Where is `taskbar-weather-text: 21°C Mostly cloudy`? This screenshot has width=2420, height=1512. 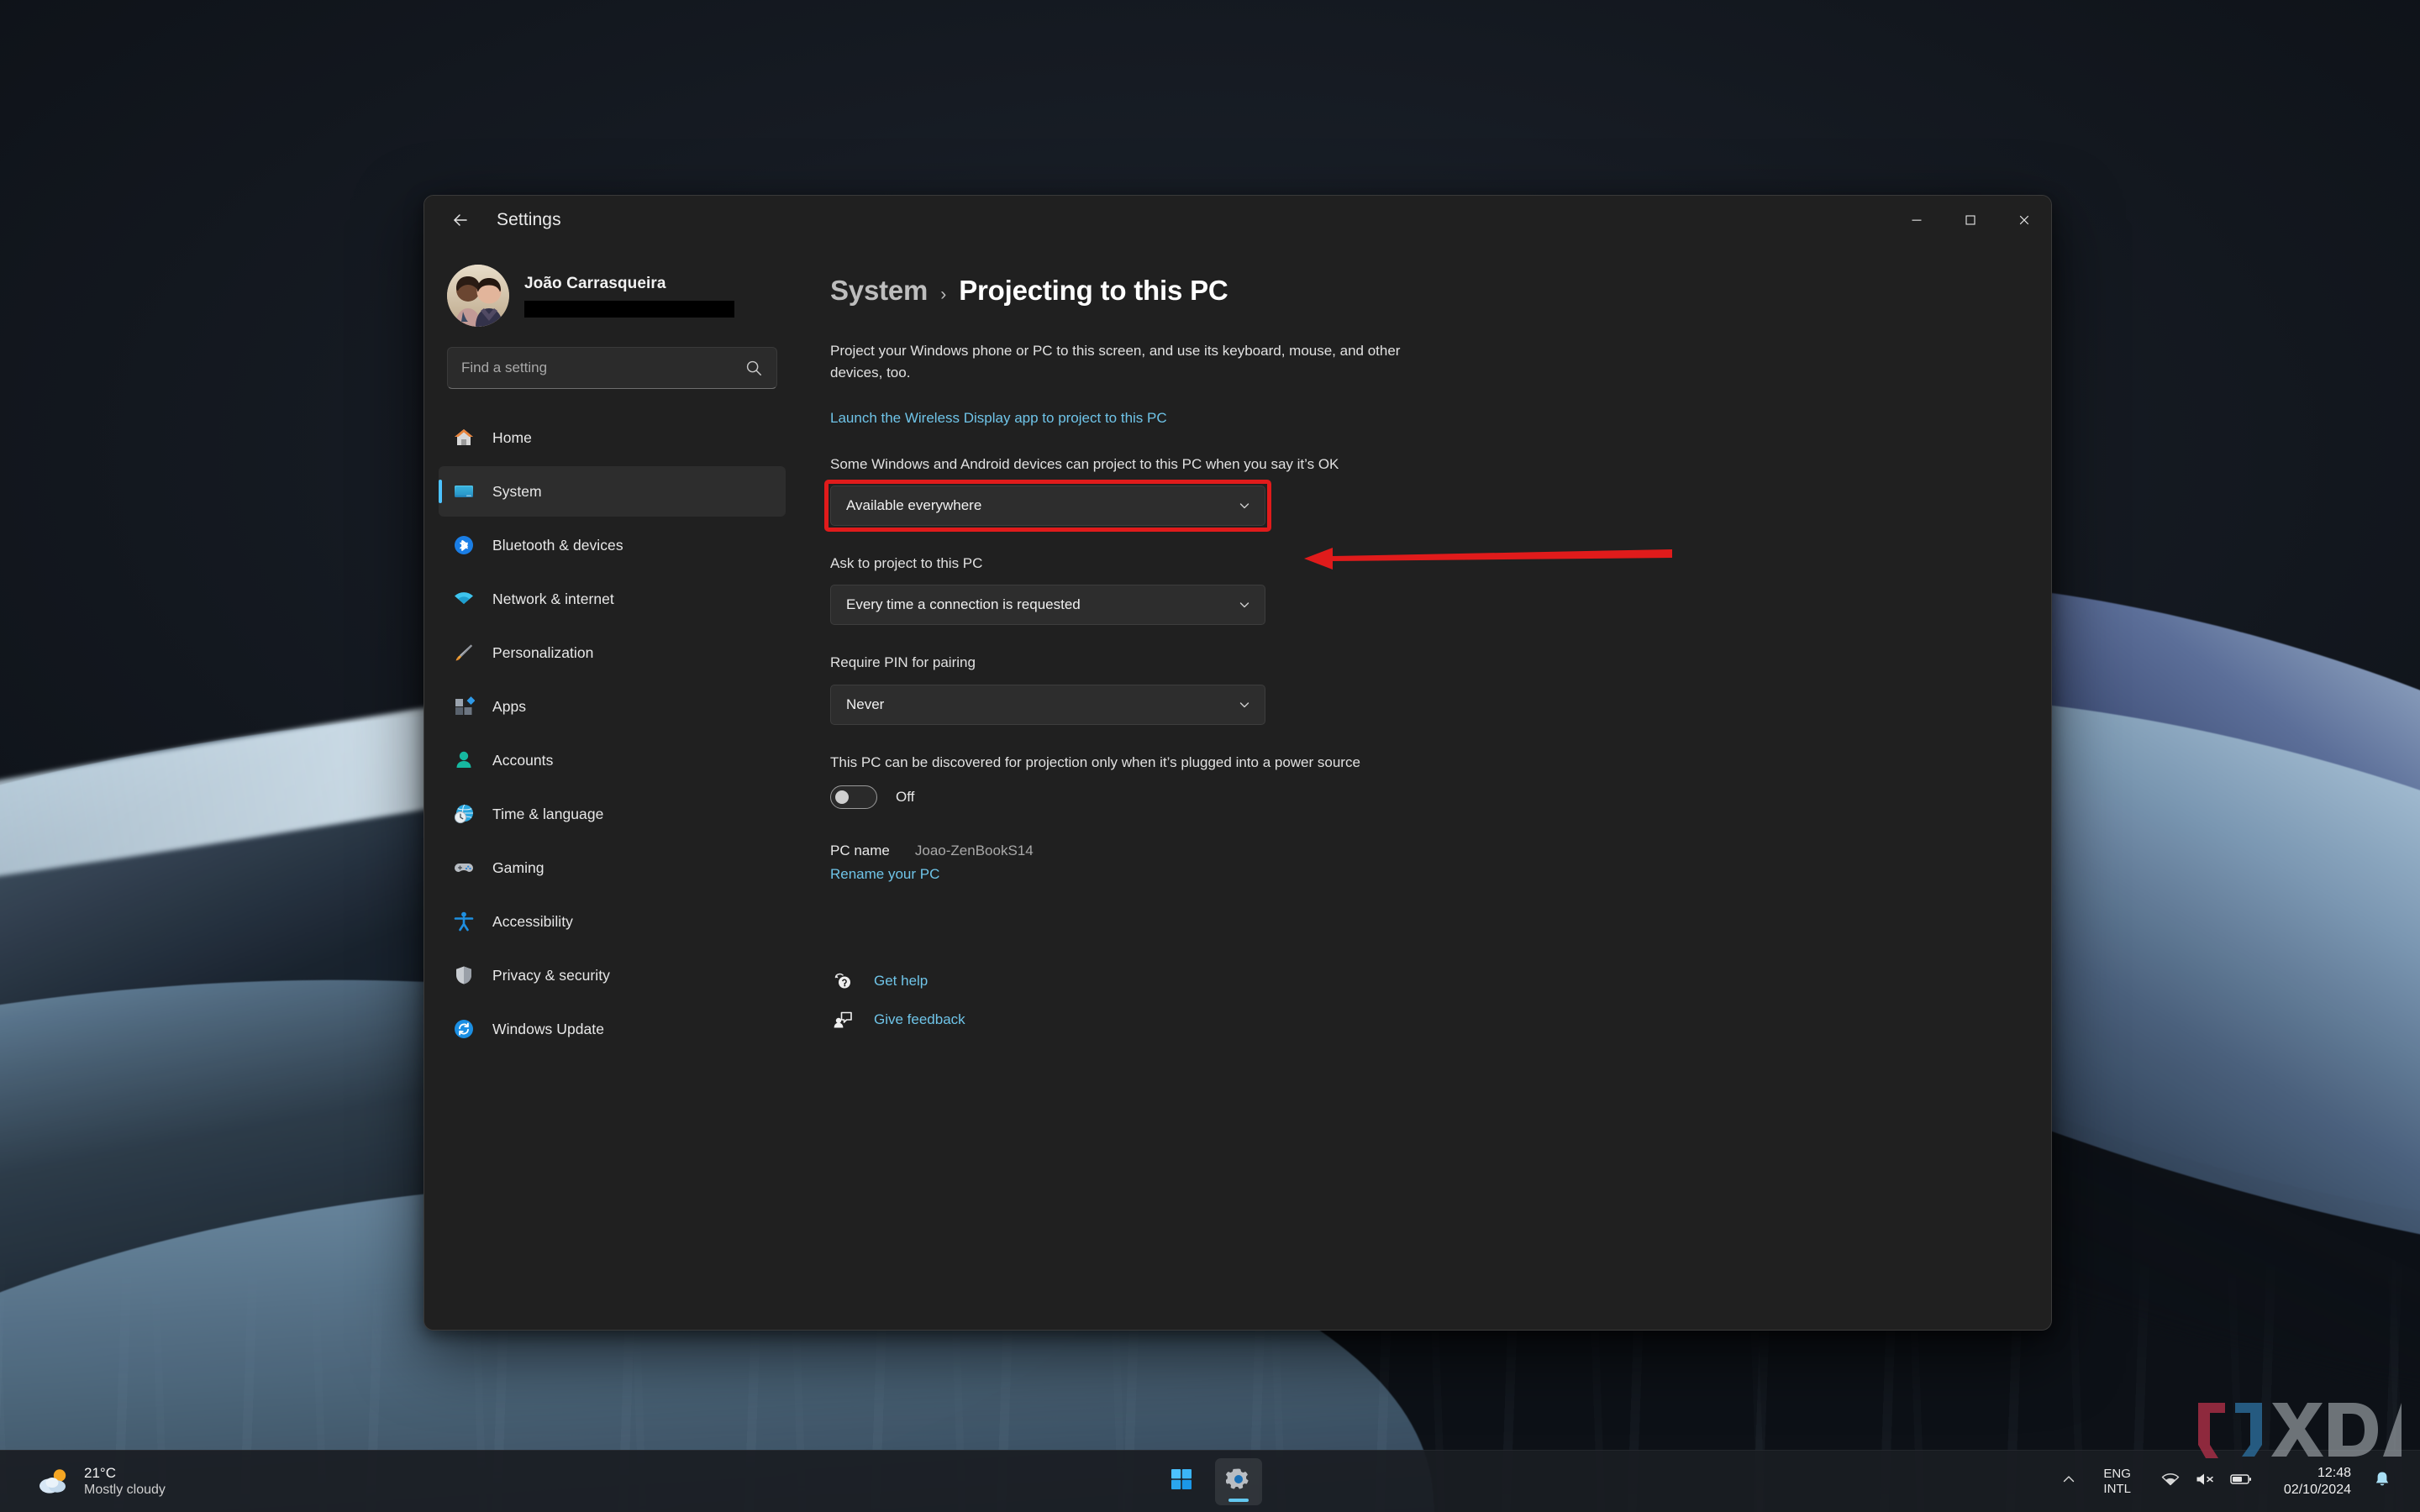 taskbar-weather-text: 21°C Mostly cloudy is located at coordinates (125, 1481).